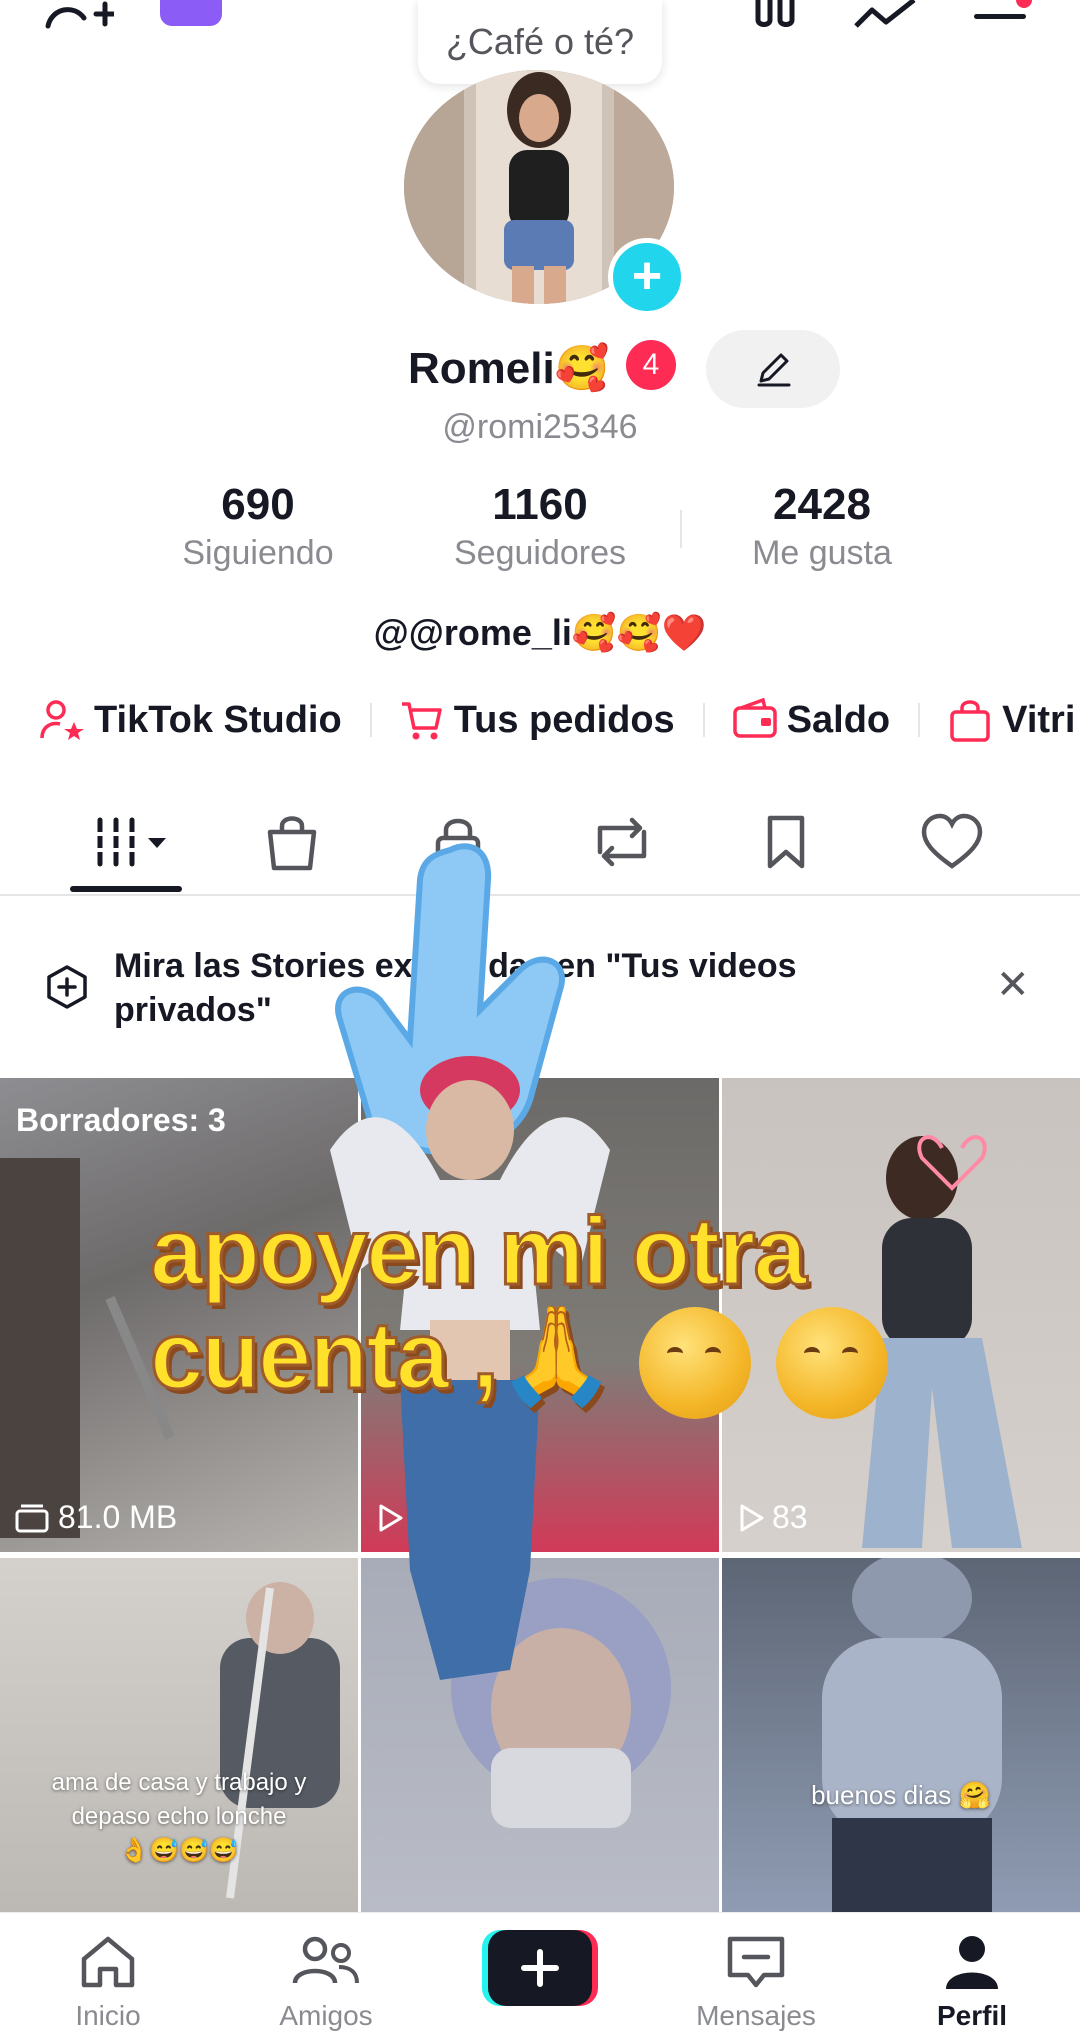  I want to click on menu-notification-dot, so click(1024, 4).